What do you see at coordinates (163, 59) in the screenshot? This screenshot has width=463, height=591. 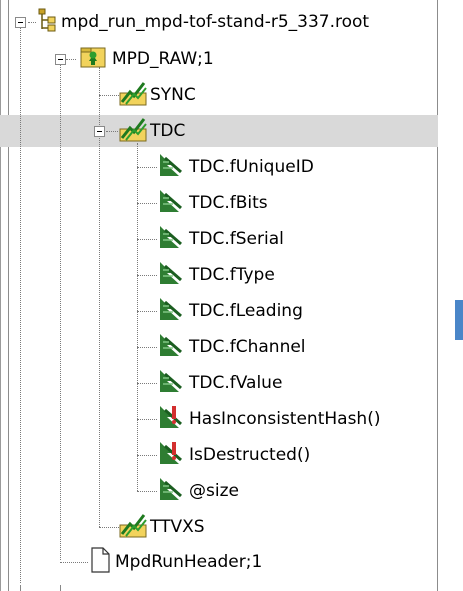 I see `tree-node-label: MPD_RAW;1` at bounding box center [163, 59].